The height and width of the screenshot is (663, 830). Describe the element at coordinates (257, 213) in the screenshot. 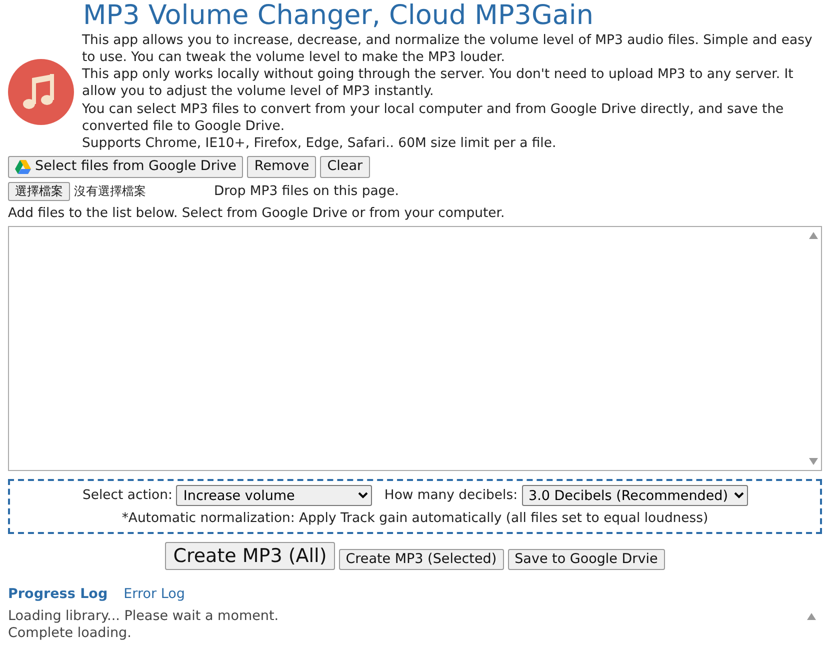

I see `list-hint: Add files to the list below. Select from Google Drive or from your computer.` at that location.